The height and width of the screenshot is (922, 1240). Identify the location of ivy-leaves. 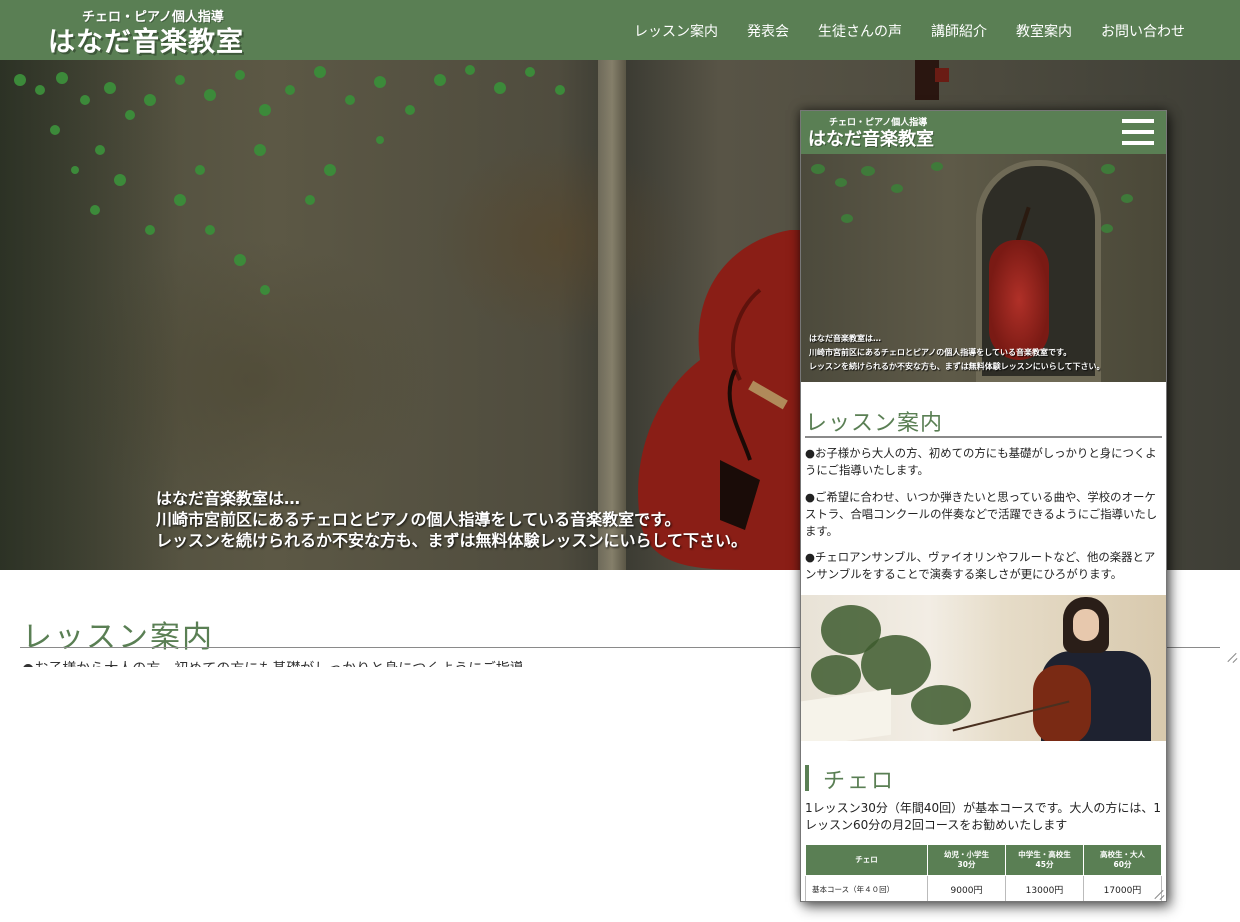
(289, 180).